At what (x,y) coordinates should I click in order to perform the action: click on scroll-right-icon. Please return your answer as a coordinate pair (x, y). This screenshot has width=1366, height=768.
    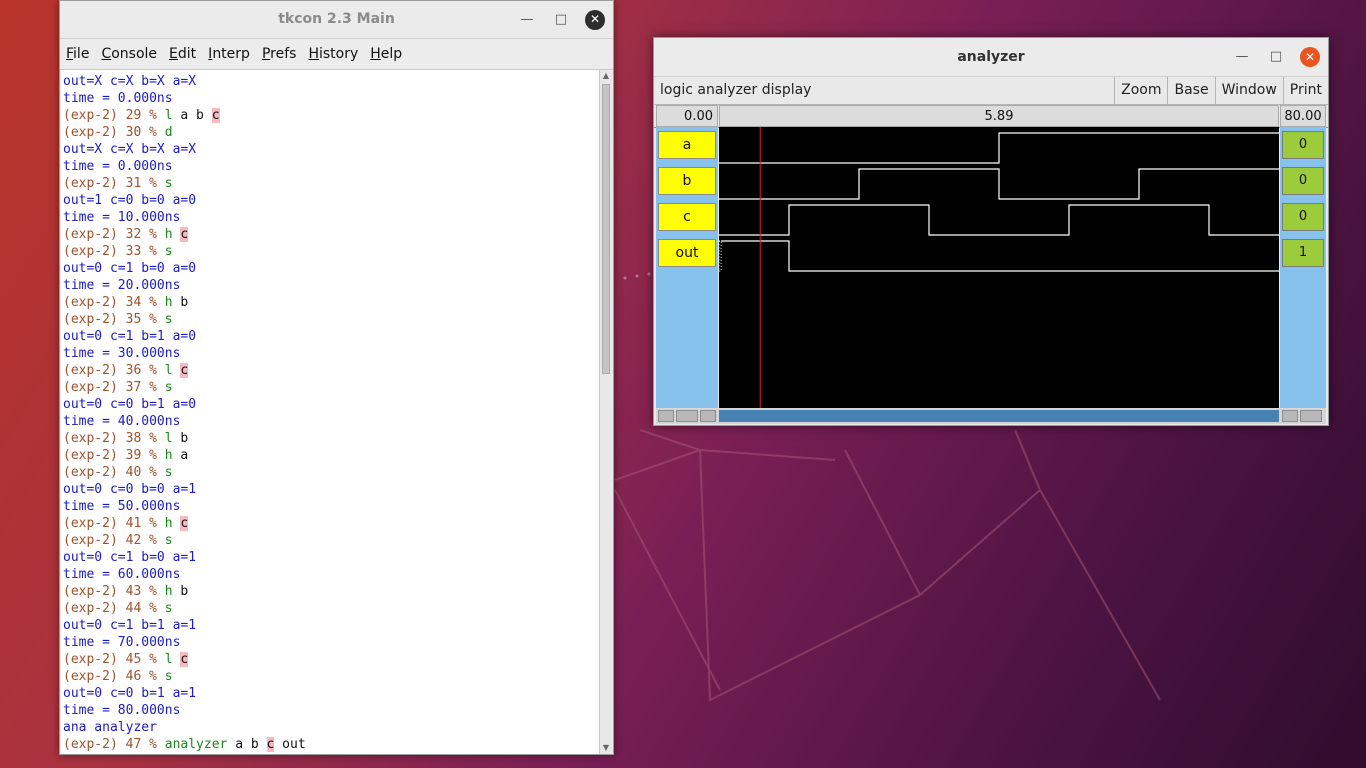
    Looking at the image, I should click on (1290, 416).